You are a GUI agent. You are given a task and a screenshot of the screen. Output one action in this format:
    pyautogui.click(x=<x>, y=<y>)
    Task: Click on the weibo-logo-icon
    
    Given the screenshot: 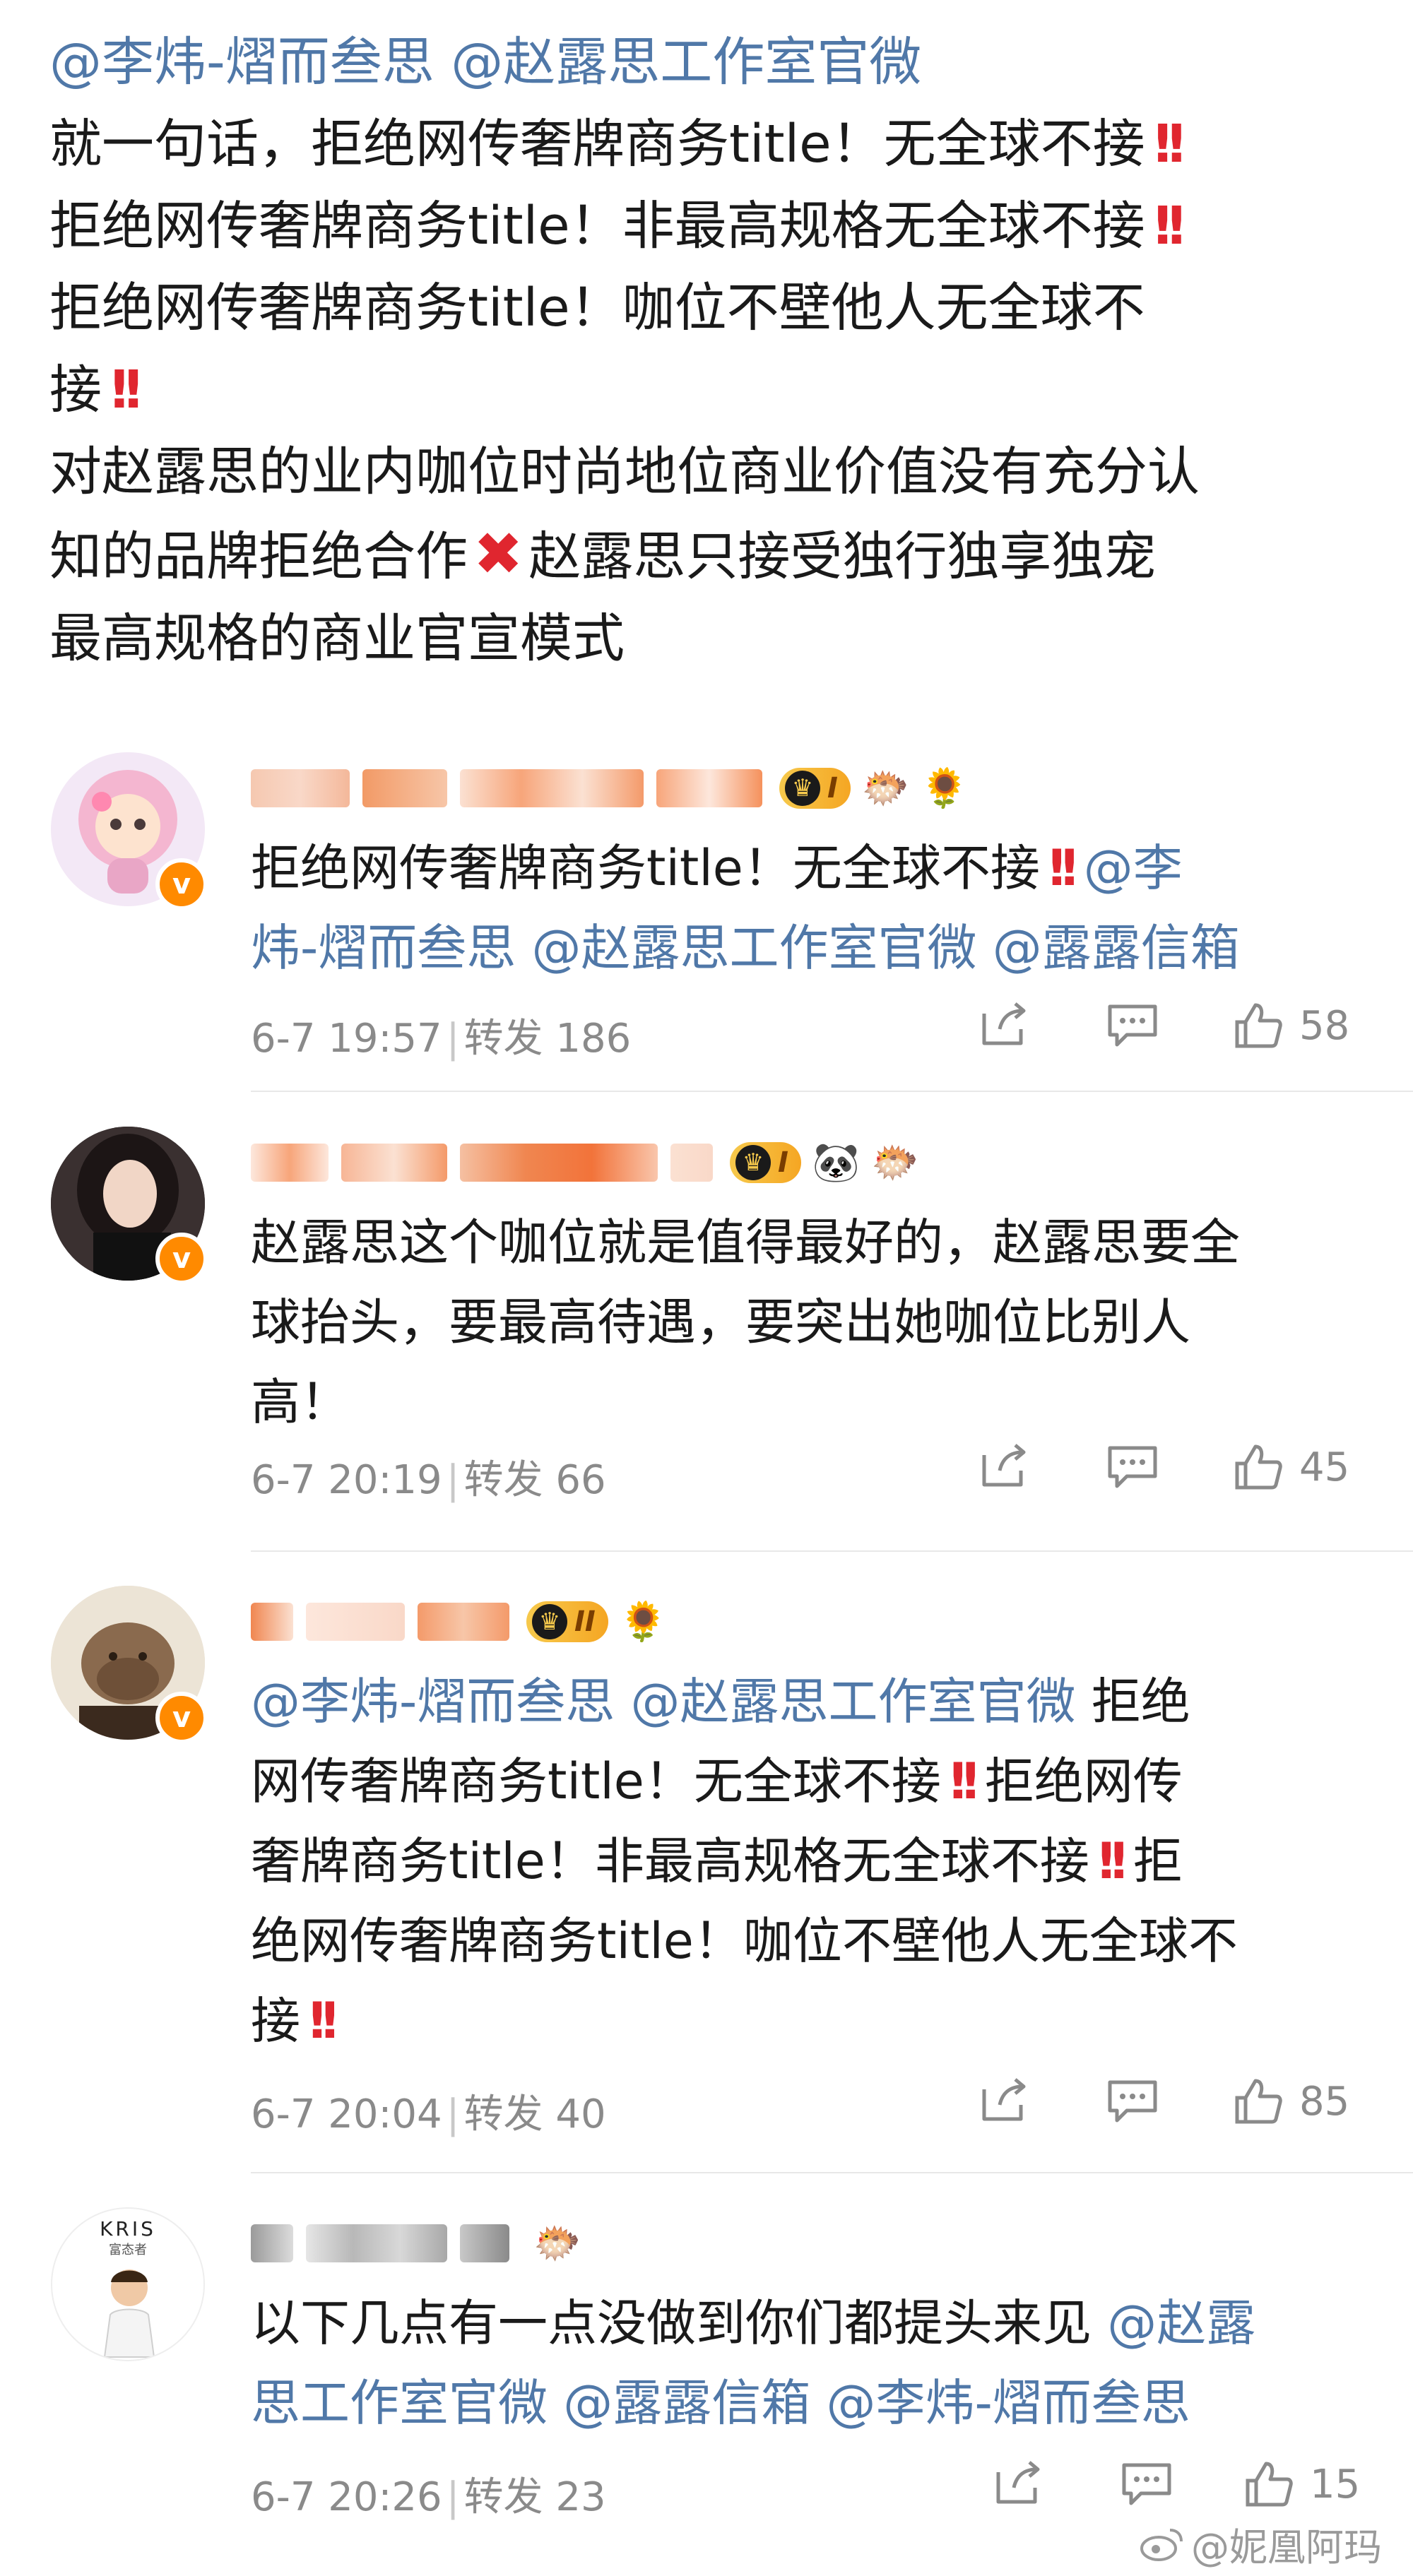 What is the action you would take?
    pyautogui.click(x=1161, y=2544)
    